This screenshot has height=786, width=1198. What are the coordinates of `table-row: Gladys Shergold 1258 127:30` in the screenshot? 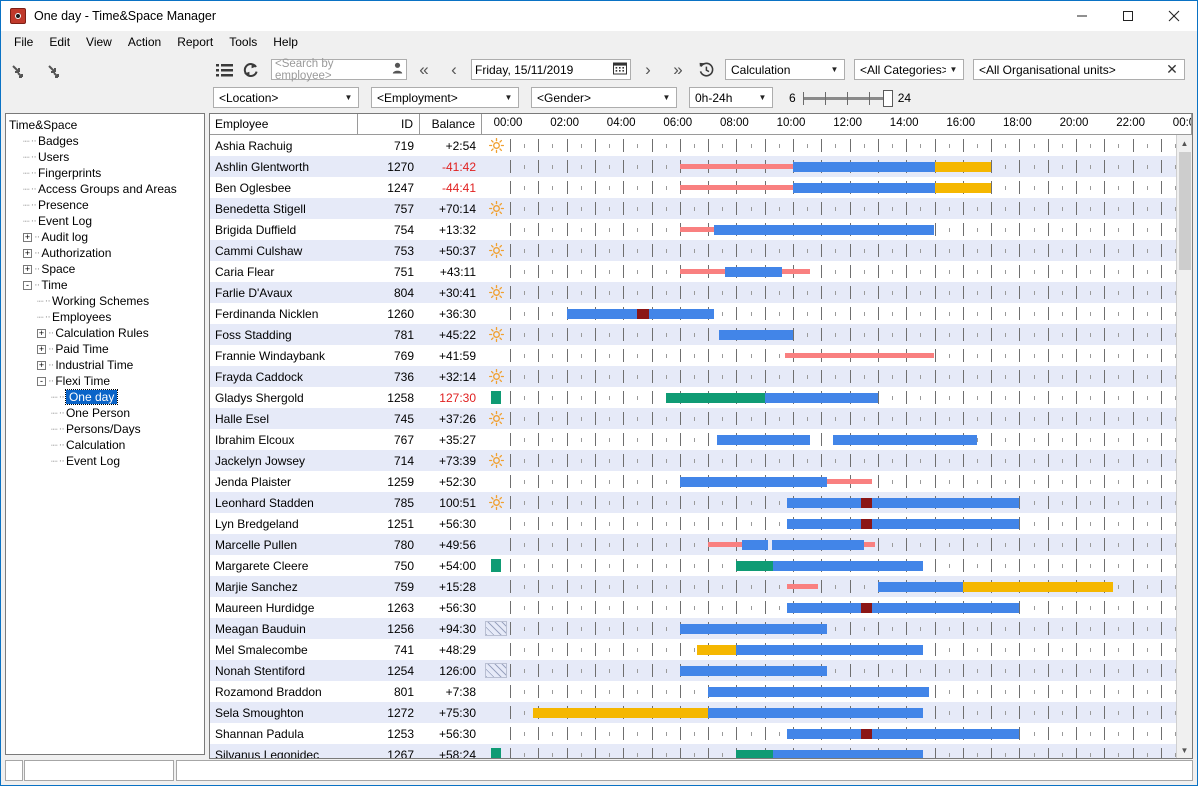 It's located at (701, 397).